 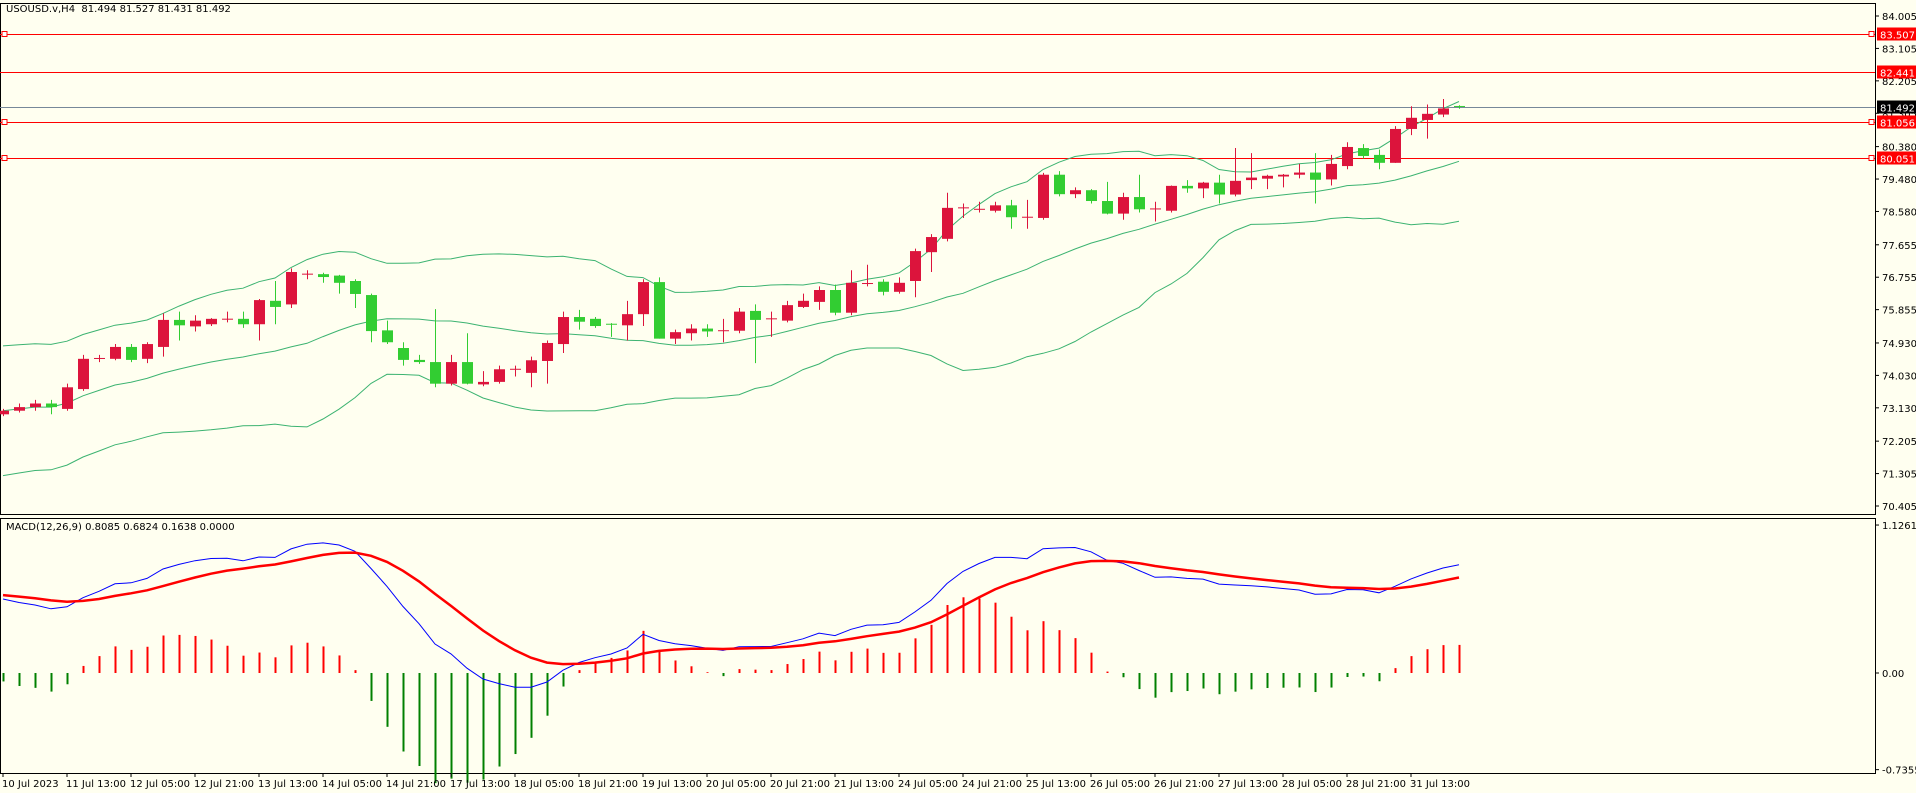 What do you see at coordinates (1899, 17) in the screenshot?
I see `price-tick-label: 84.005` at bounding box center [1899, 17].